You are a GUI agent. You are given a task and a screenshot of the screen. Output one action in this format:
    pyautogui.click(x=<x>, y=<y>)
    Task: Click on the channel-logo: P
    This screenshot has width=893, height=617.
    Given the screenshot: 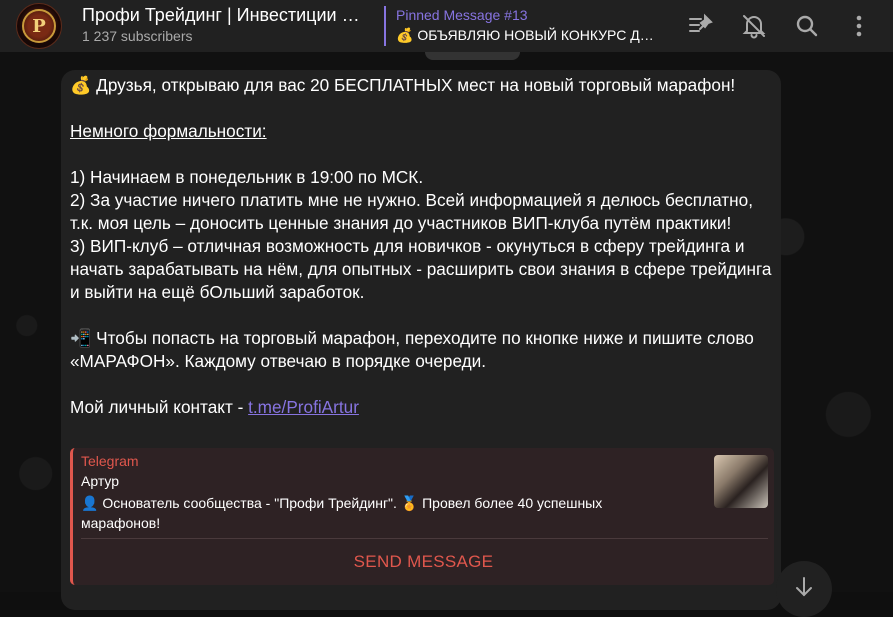 What is the action you would take?
    pyautogui.click(x=39, y=26)
    